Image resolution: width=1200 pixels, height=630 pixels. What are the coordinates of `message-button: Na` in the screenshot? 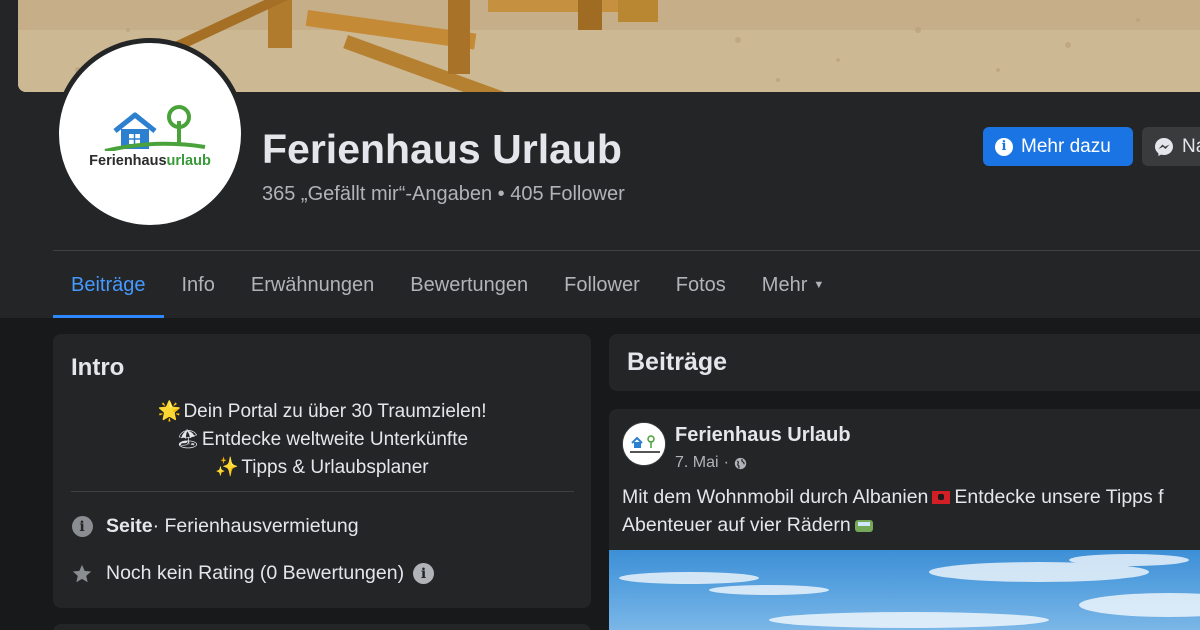 It's located at (1171, 146).